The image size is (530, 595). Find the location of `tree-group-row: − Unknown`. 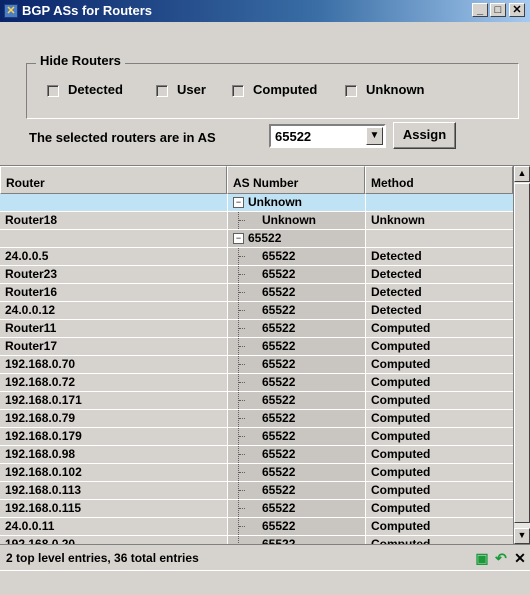

tree-group-row: − Unknown is located at coordinates (256, 203).